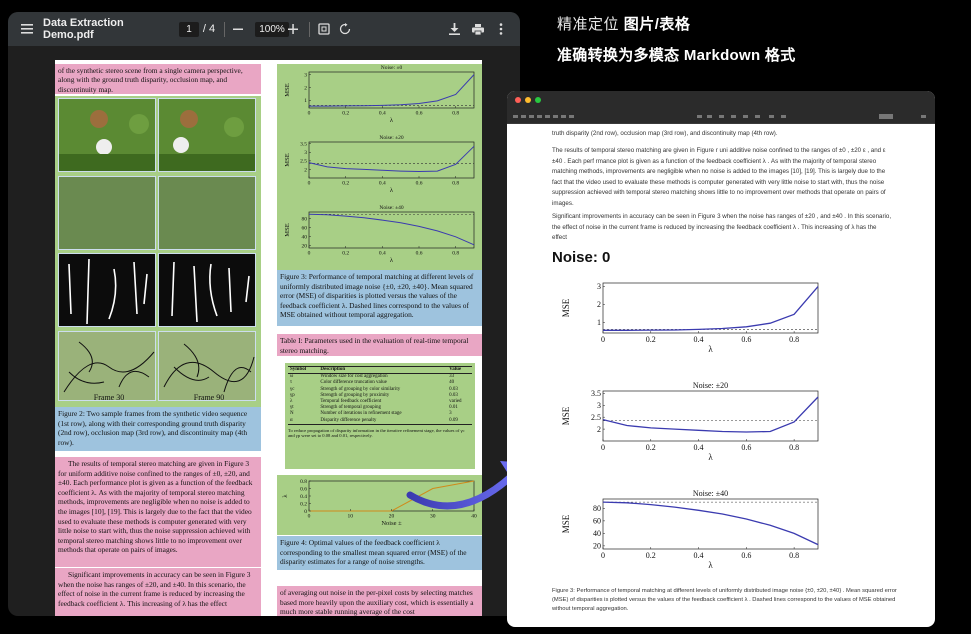 Image resolution: width=971 pixels, height=634 pixels. What do you see at coordinates (209, 397) in the screenshot?
I see `frame-90-label: Frame 90` at bounding box center [209, 397].